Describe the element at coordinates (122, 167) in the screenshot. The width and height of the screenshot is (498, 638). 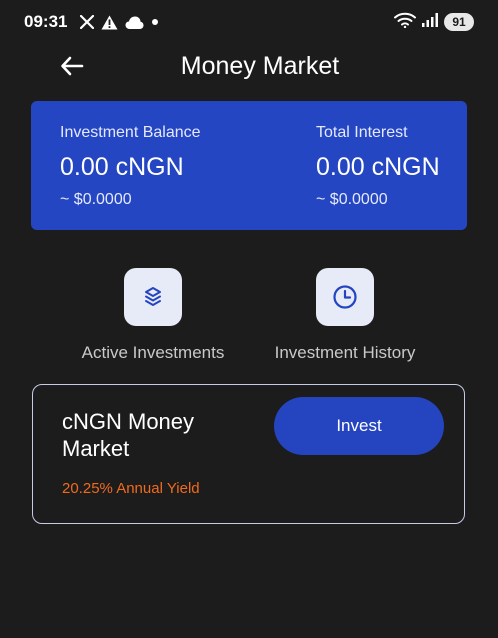
I see `investment-balance-value: 0.00 cNGN` at that location.